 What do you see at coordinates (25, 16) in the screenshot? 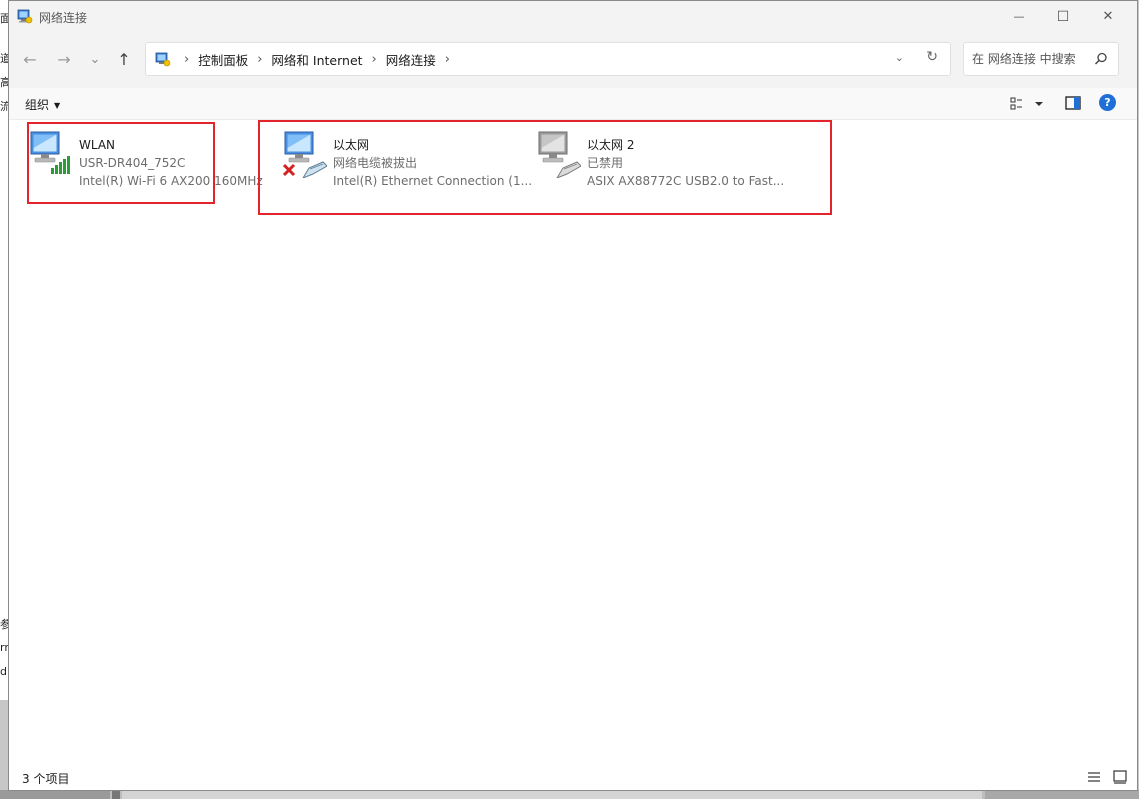
I see `network-folder-icon` at bounding box center [25, 16].